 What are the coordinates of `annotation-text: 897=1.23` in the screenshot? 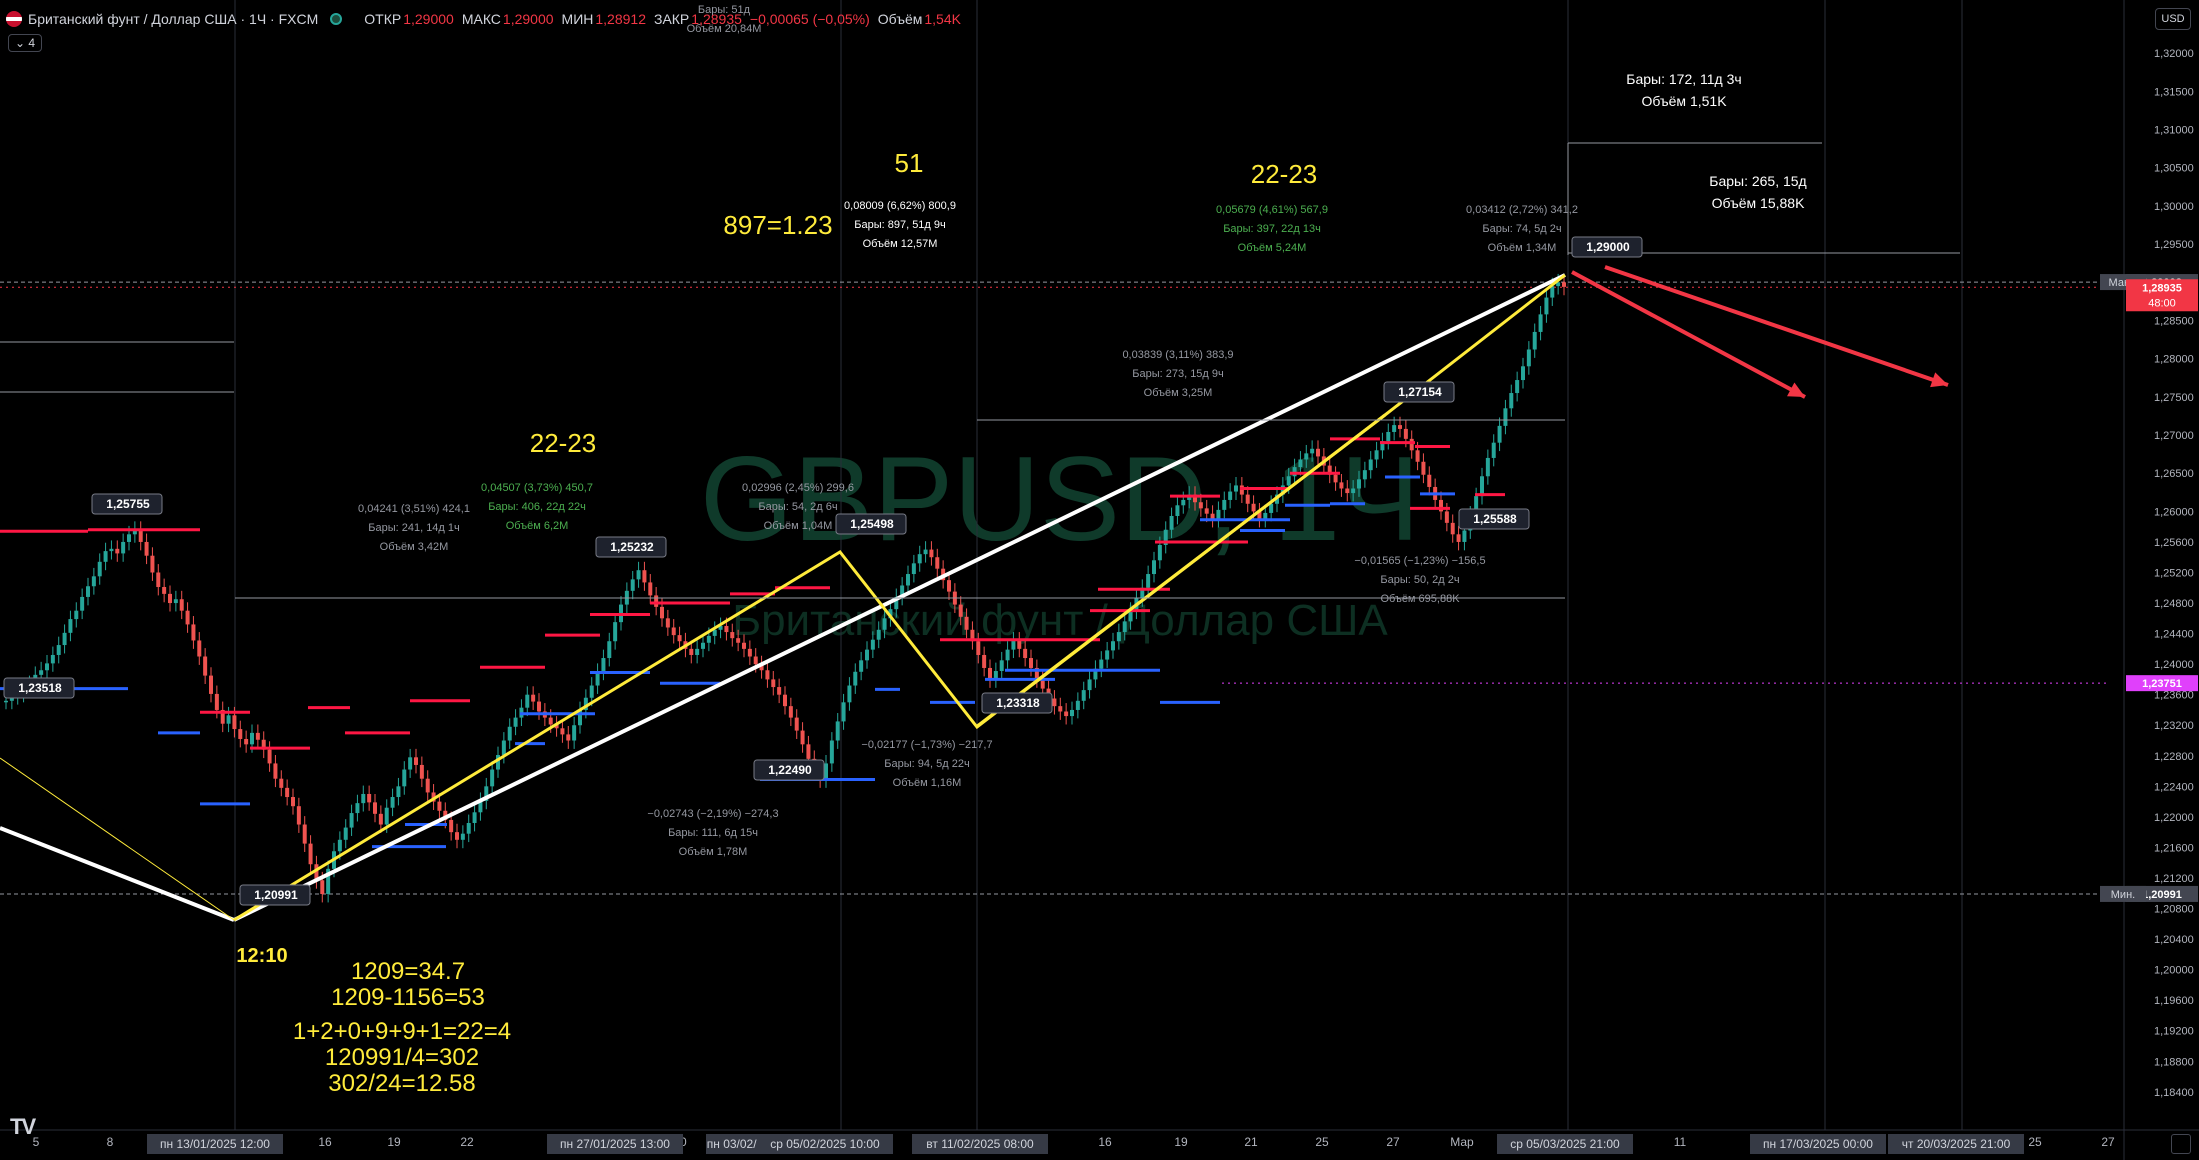 It's located at (777, 225).